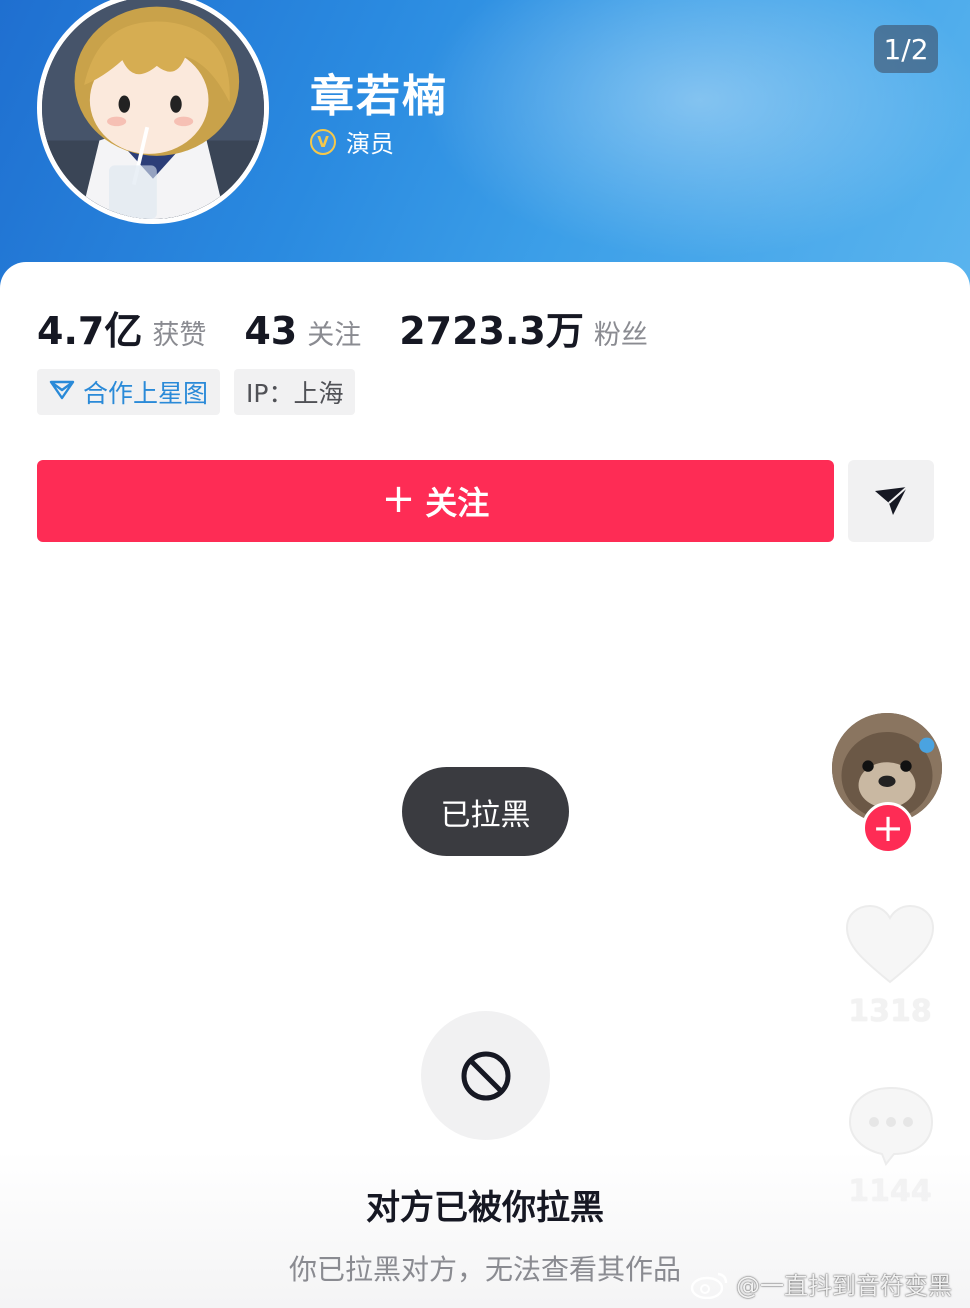 The width and height of the screenshot is (970, 1308). I want to click on tag-row: 合作上星图 IP：上海, so click(196, 392).